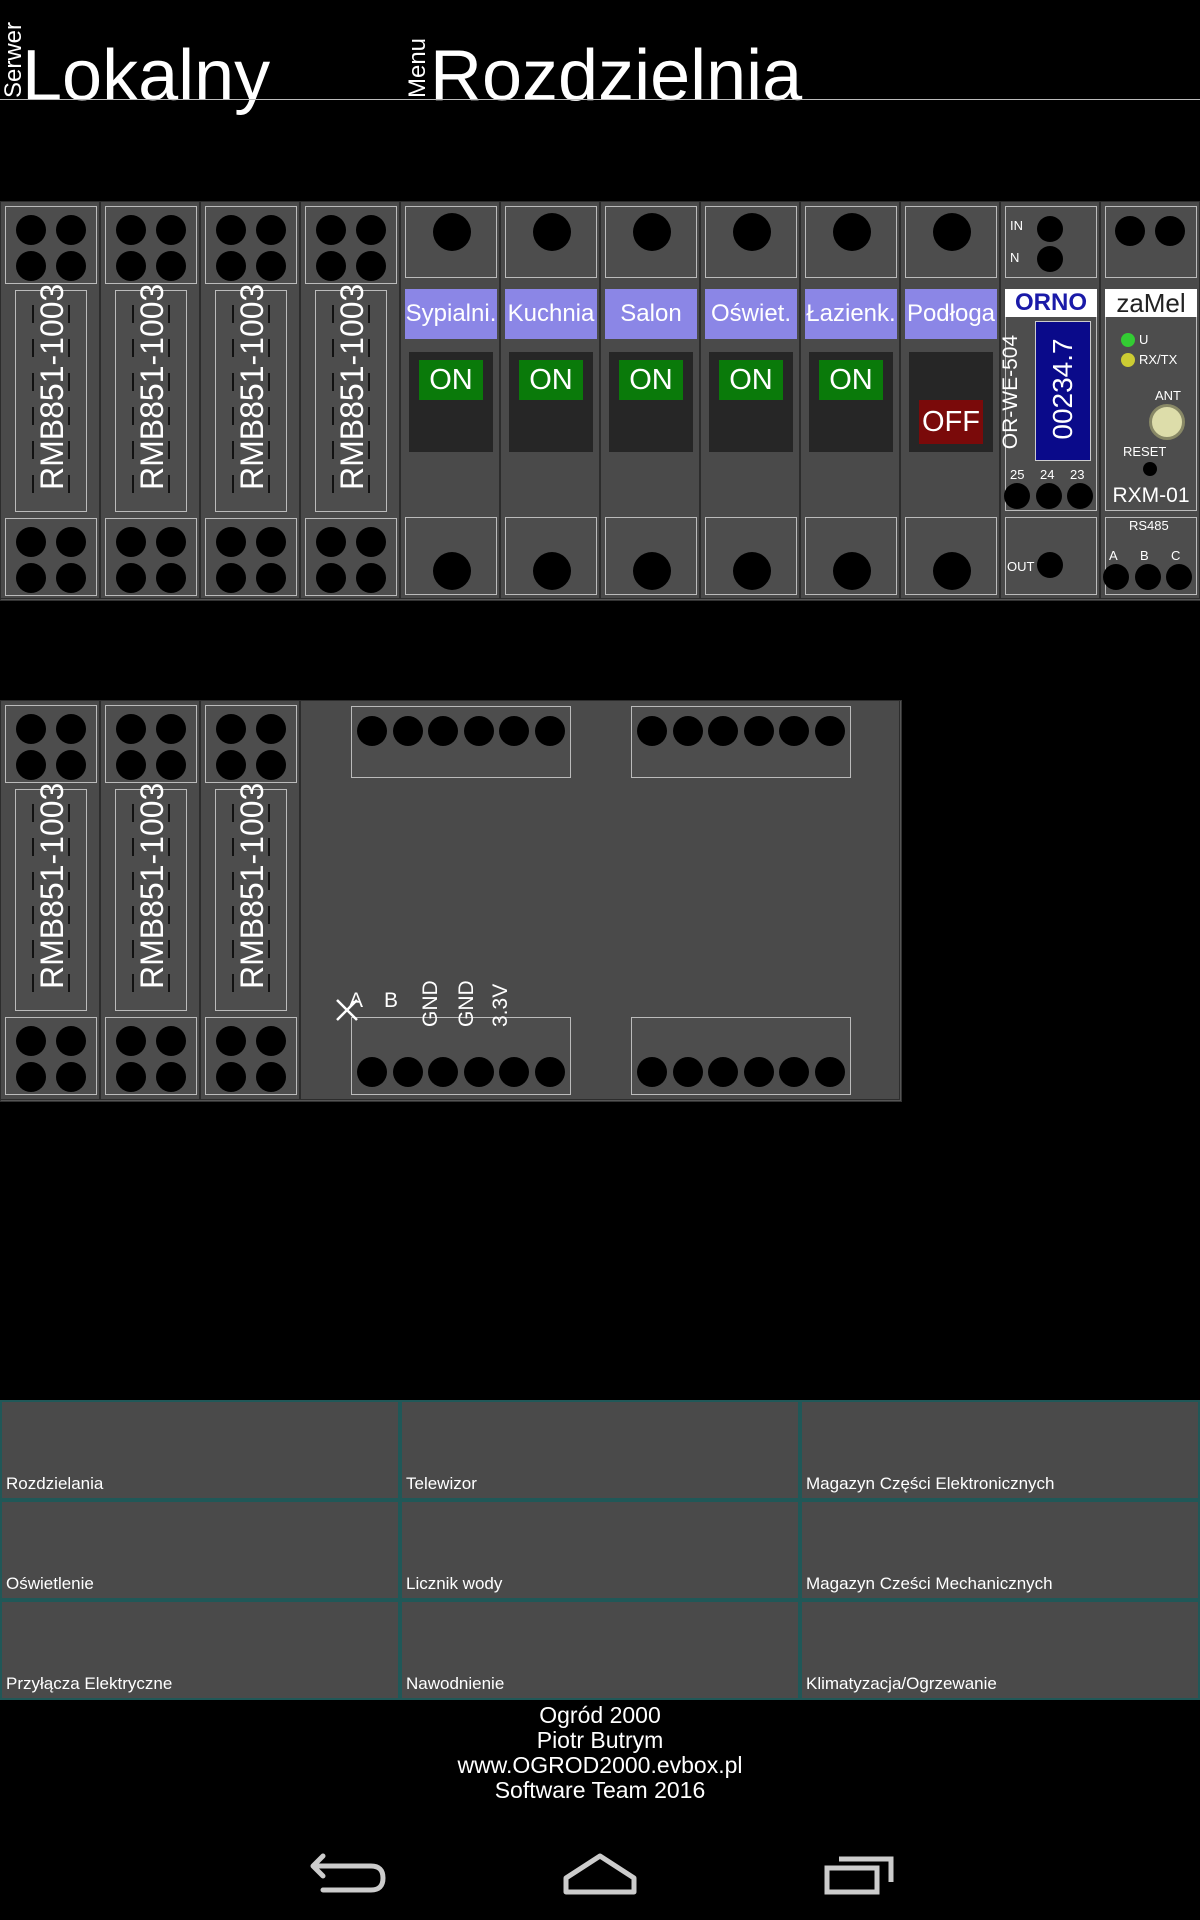 The width and height of the screenshot is (1200, 1920). What do you see at coordinates (1000, 1650) in the screenshot?
I see `menu-item-klimatyzacja-ogrzewanie: Klimatyzacja/Ogrzewanie` at bounding box center [1000, 1650].